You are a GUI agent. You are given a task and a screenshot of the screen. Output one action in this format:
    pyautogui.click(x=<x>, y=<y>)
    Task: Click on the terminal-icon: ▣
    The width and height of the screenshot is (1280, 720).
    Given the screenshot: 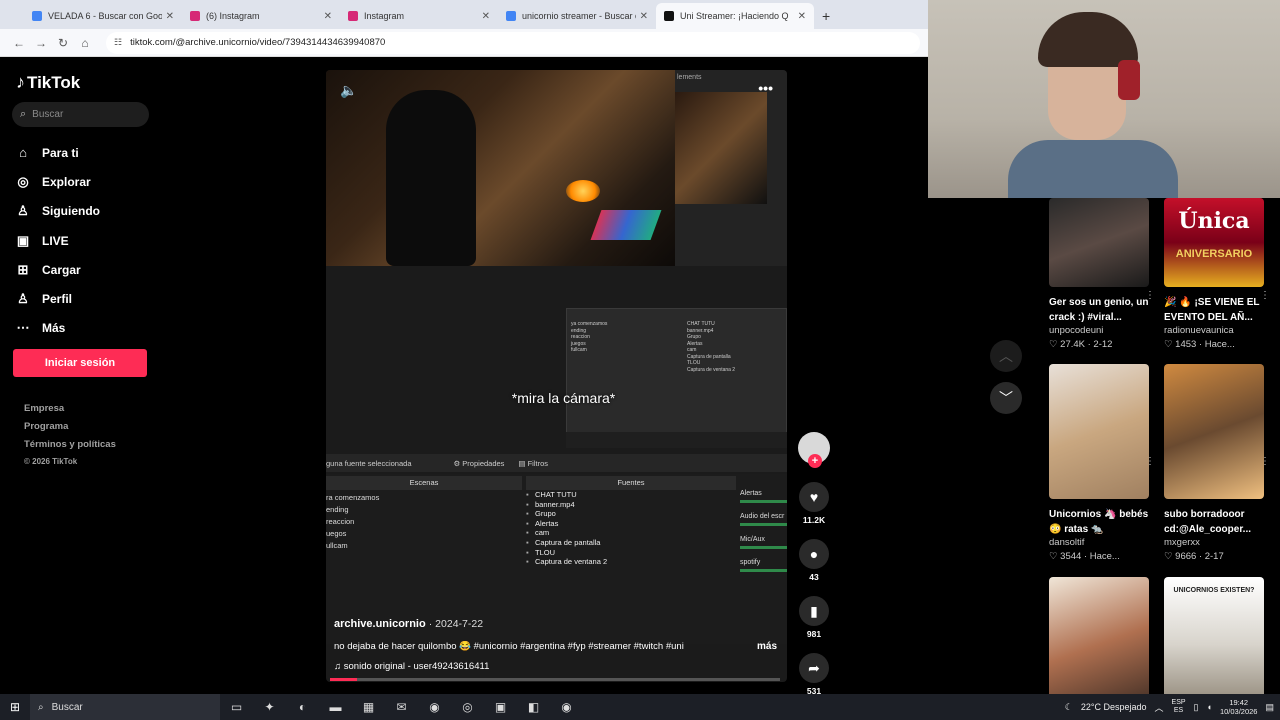 What is the action you would take?
    pyautogui.click(x=500, y=707)
    